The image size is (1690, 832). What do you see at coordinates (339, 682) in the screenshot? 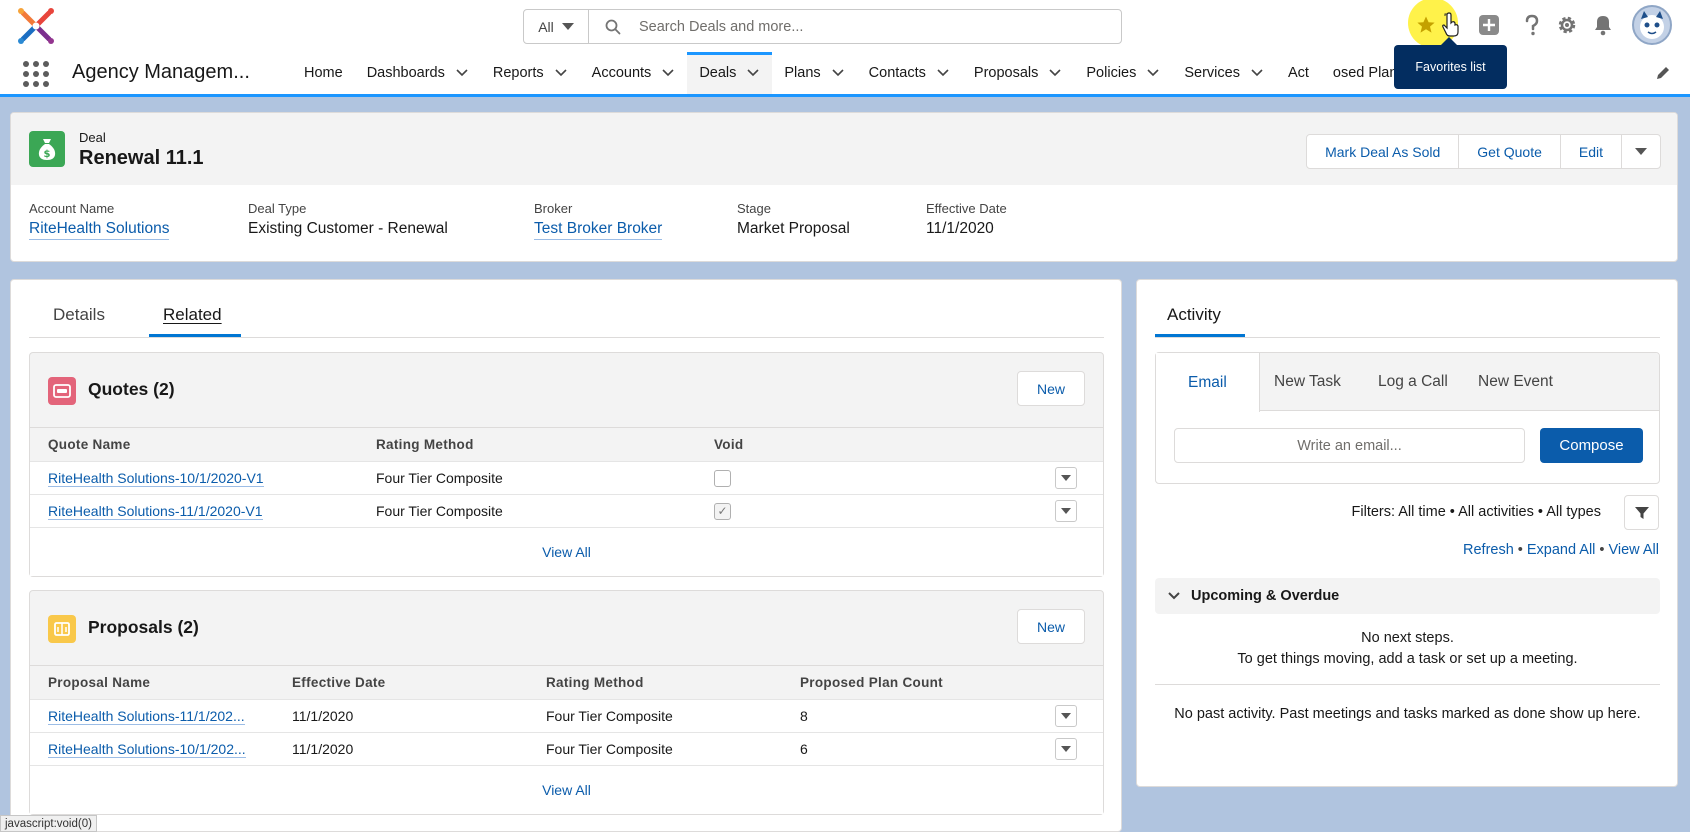
I see `column-header: Effective Date` at bounding box center [339, 682].